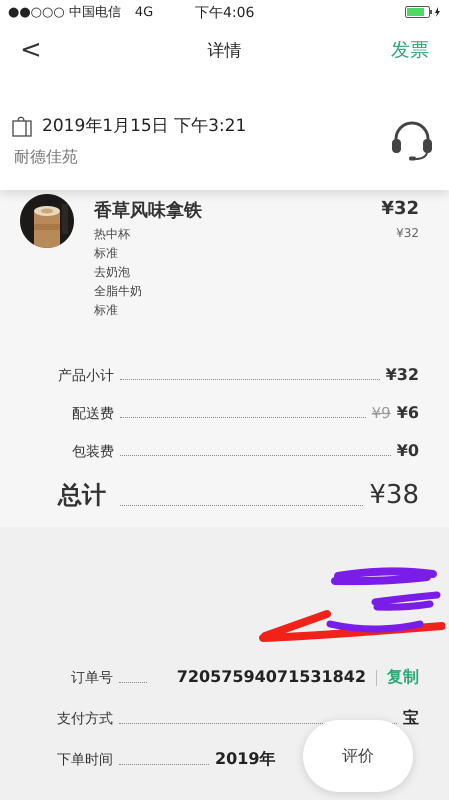  What do you see at coordinates (148, 210) in the screenshot?
I see `product-name: 香草风味拿铁` at bounding box center [148, 210].